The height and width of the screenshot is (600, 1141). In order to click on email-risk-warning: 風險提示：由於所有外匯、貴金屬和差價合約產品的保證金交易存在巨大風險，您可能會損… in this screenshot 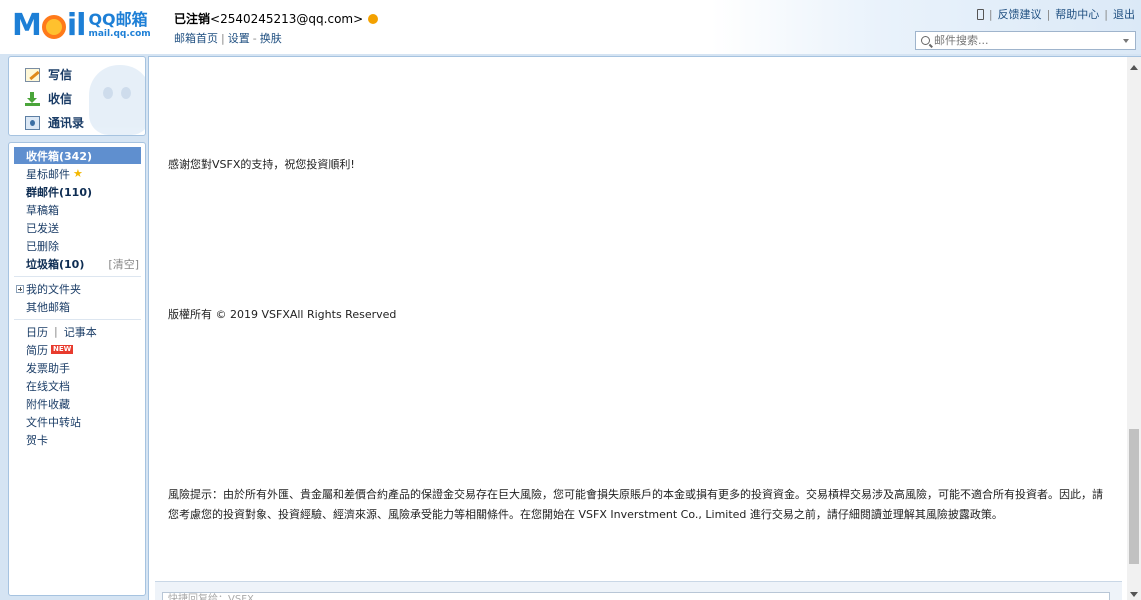, I will do `click(643, 505)`.